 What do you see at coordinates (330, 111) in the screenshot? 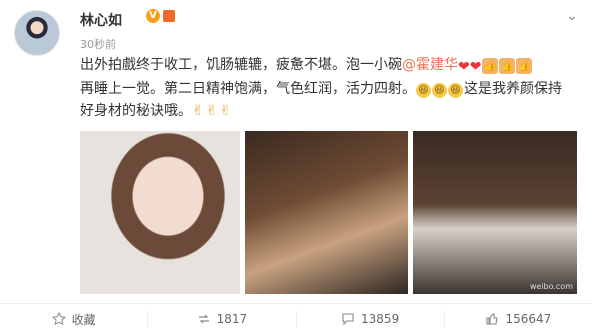
I see `post-text-line: 好身材的秘诀哦。✌ ✌ ✌` at bounding box center [330, 111].